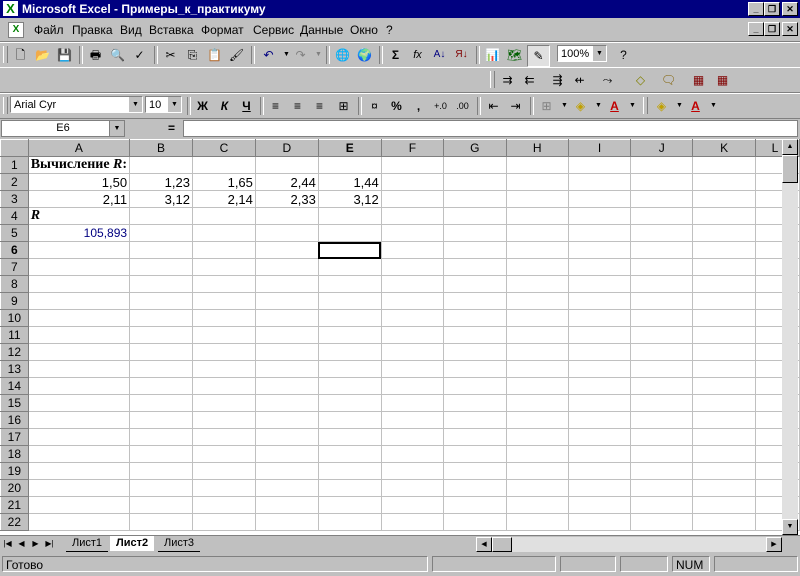 This screenshot has width=800, height=576. I want to click on web-toolbar-icon: 🌐, so click(342, 55).